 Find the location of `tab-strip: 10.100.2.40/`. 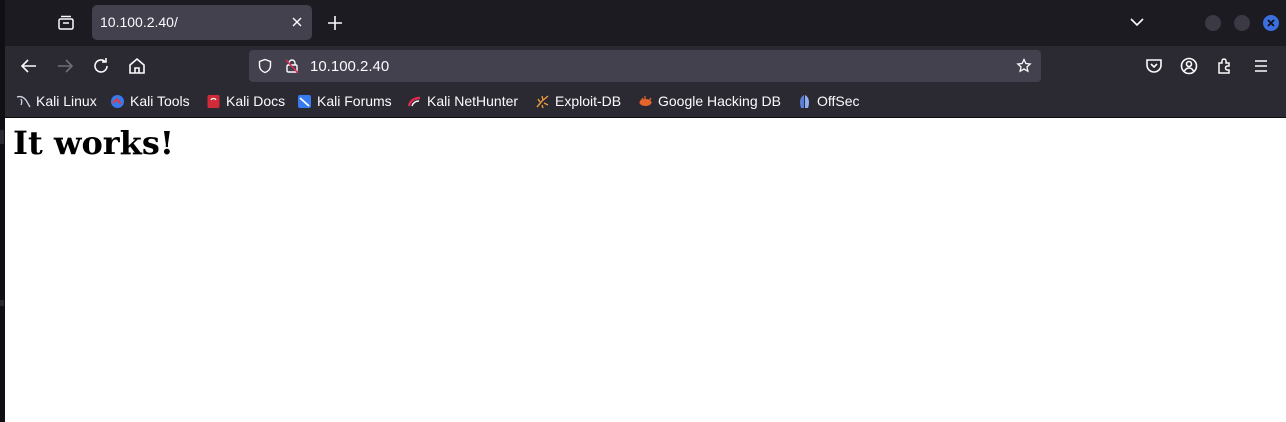

tab-strip: 10.100.2.40/ is located at coordinates (645, 23).